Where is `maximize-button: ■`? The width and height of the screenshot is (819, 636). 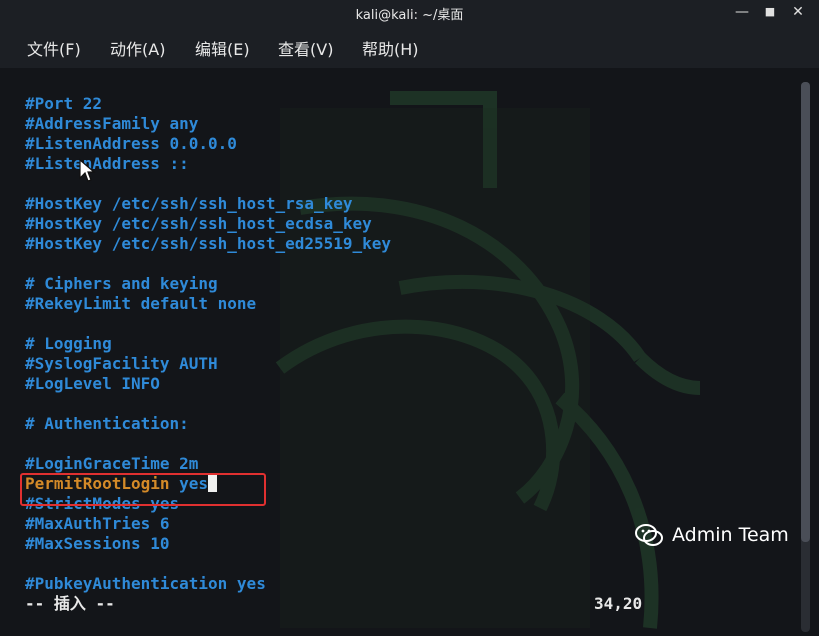 maximize-button: ■ is located at coordinates (770, 12).